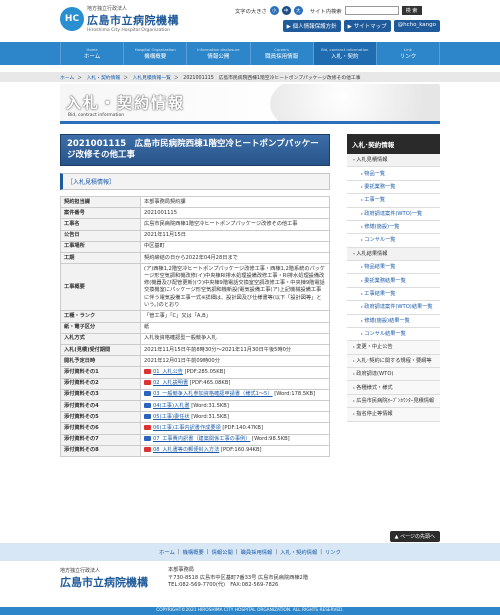 The width and height of the screenshot is (500, 615). I want to click on sidebar-item: 委託業務一覧, so click(393, 188).